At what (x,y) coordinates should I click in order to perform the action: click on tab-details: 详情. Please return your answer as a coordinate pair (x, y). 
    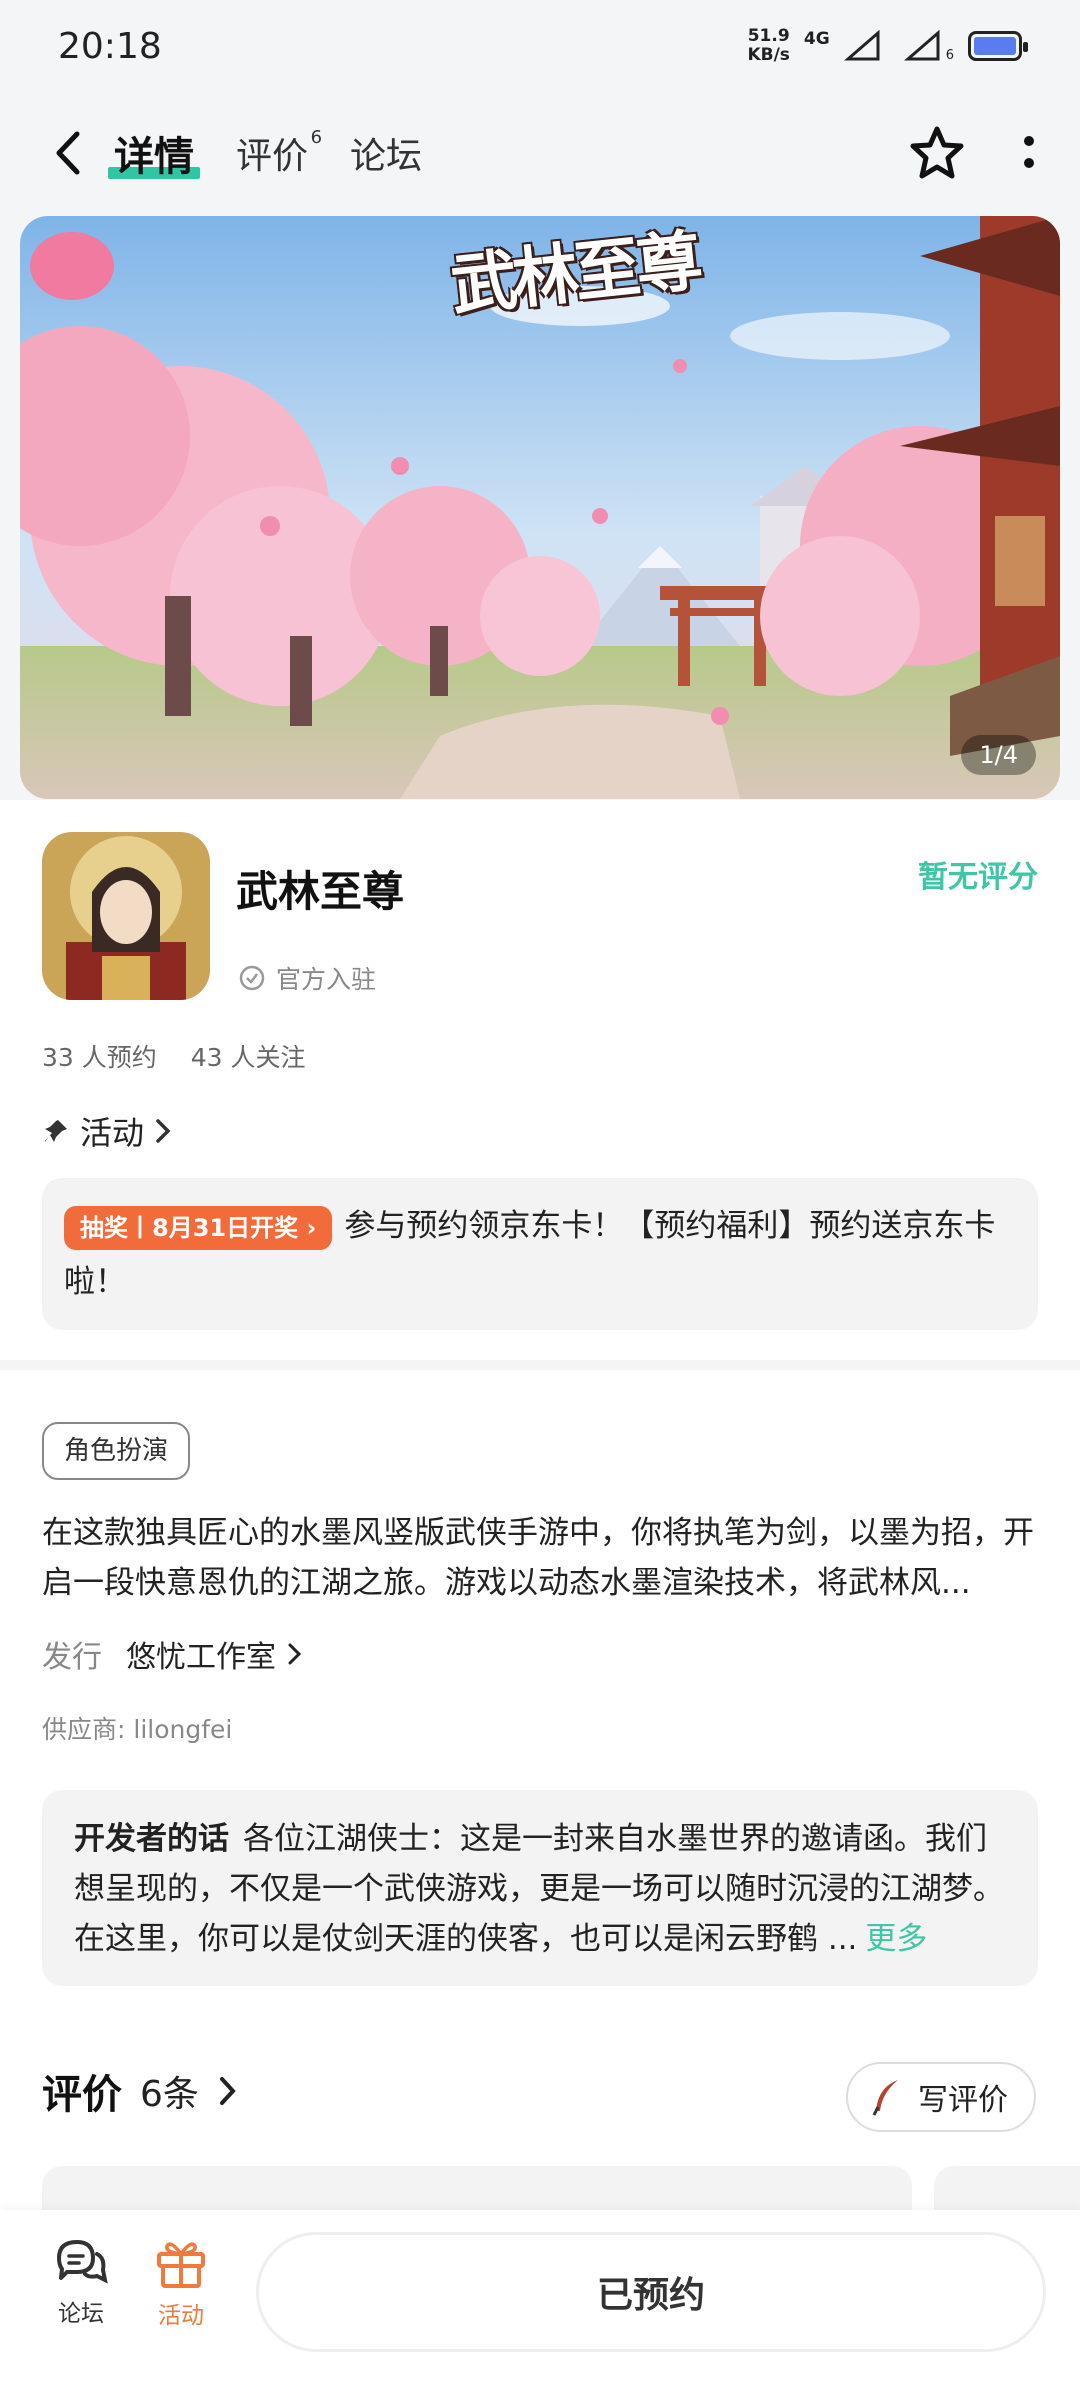
    Looking at the image, I should click on (154, 153).